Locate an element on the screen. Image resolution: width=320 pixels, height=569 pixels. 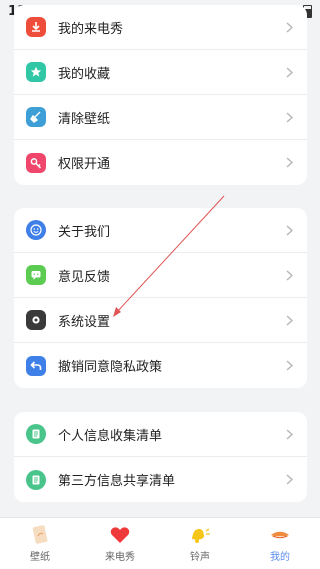
menu-item-third-party-sharing-list: 第三方信息共享清单 is located at coordinates (160, 479).